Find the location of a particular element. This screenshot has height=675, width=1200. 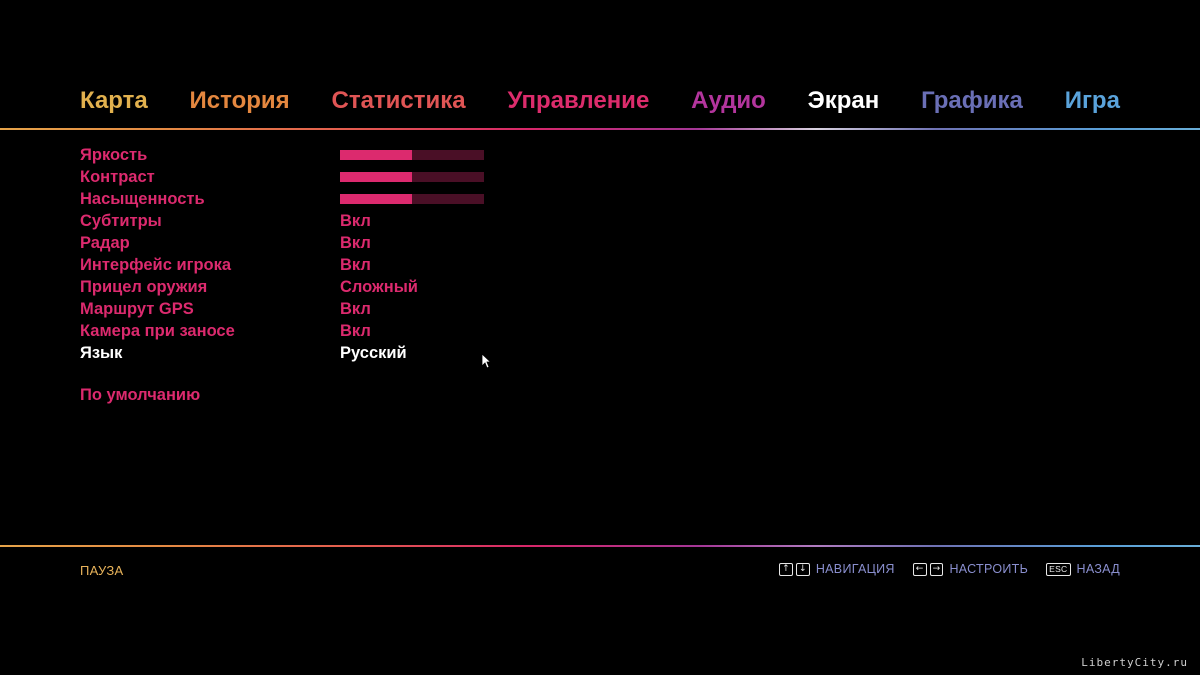

setting-label: Маршрут GPS is located at coordinates (137, 308).